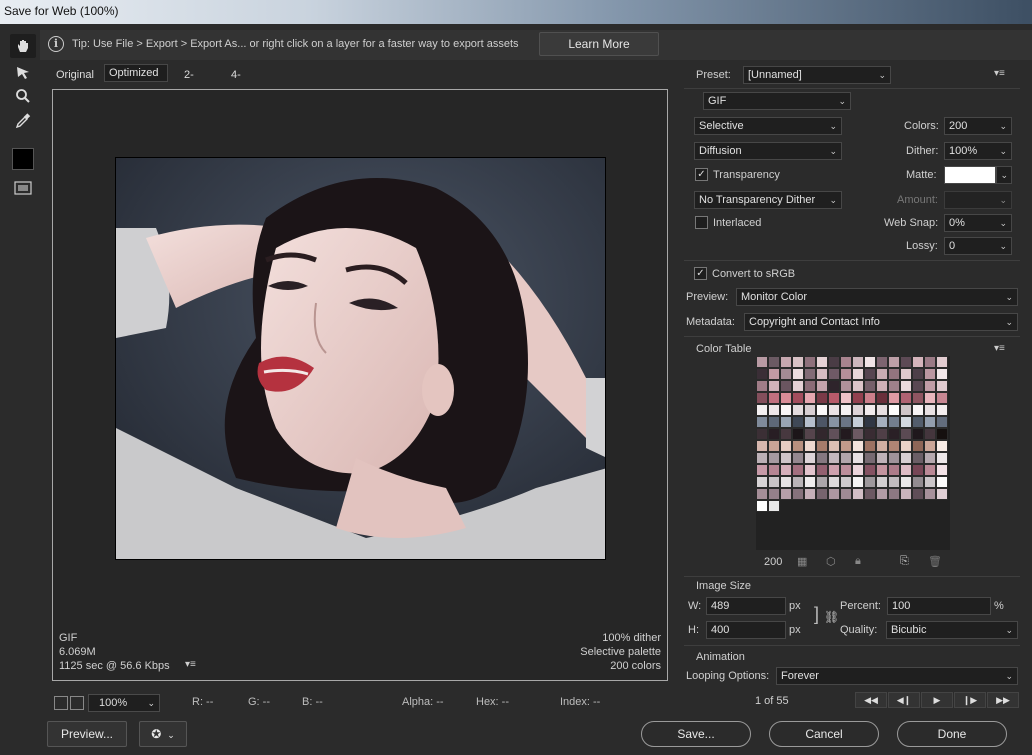 The height and width of the screenshot is (755, 1032). What do you see at coordinates (124, 703) in the screenshot?
I see `zoom-level-select: 100% ⌄` at bounding box center [124, 703].